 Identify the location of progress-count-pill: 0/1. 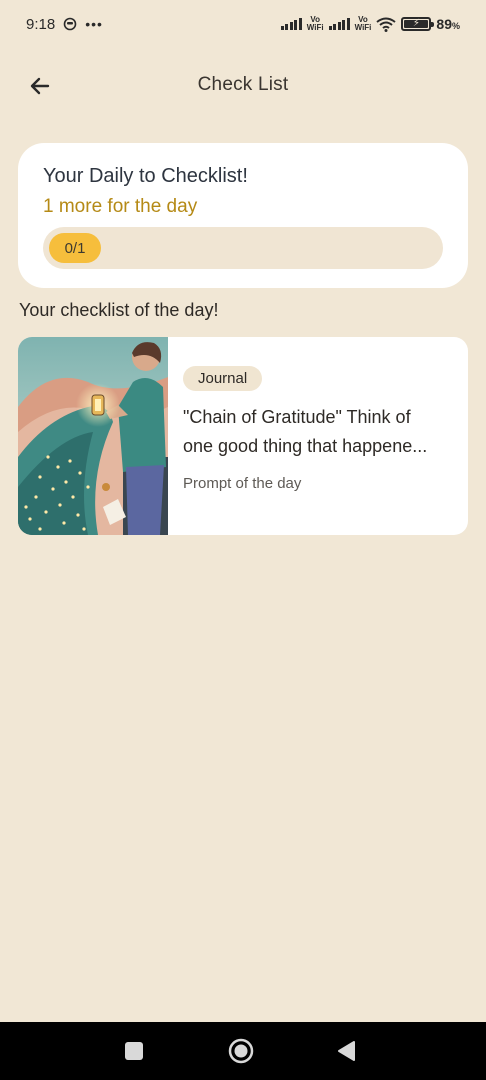
(75, 248).